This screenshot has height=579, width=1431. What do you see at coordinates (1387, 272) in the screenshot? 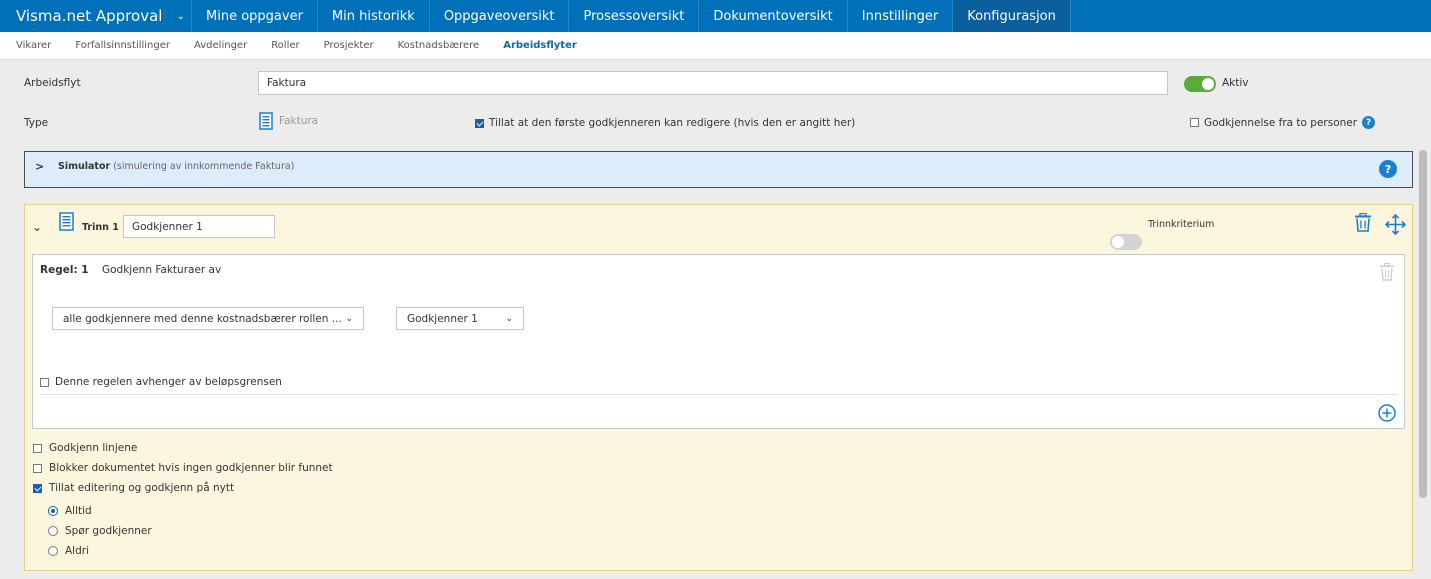
I see `delete-rule-trash-icon` at bounding box center [1387, 272].